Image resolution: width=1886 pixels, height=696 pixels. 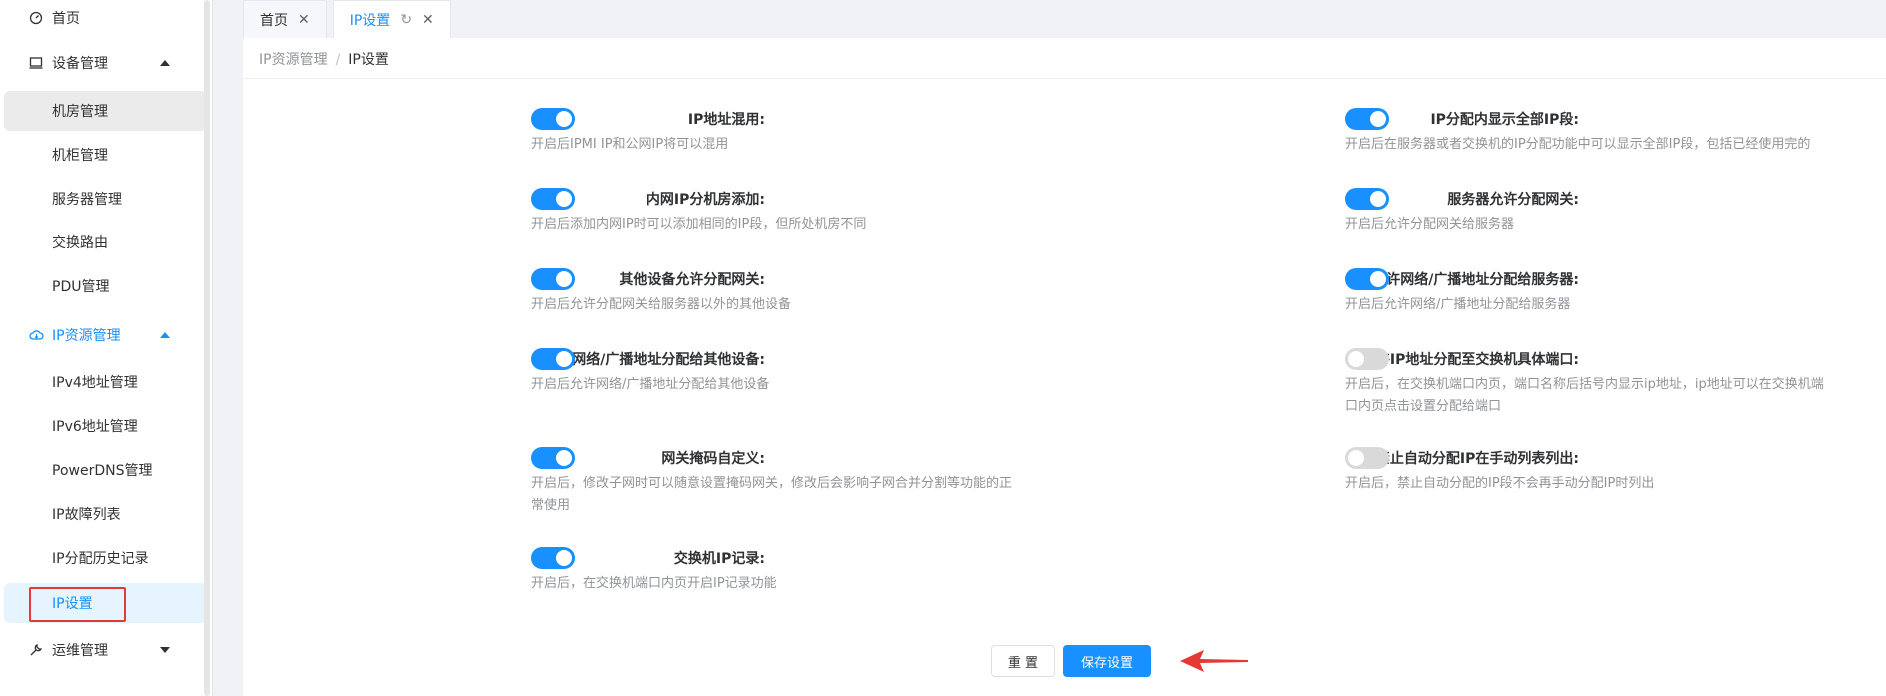 What do you see at coordinates (699, 224) in the screenshot?
I see `setting-description: 开启后添加内网IP时可以添加相同的IP段，但所处机房不同` at bounding box center [699, 224].